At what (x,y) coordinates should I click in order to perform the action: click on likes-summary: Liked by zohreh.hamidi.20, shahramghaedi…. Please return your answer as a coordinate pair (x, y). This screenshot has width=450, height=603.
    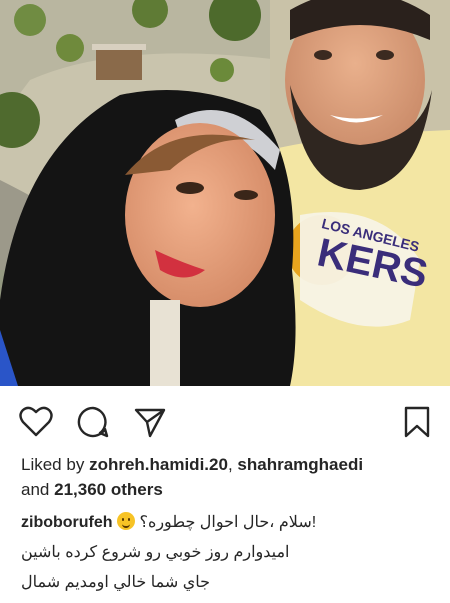
    Looking at the image, I should click on (231, 477).